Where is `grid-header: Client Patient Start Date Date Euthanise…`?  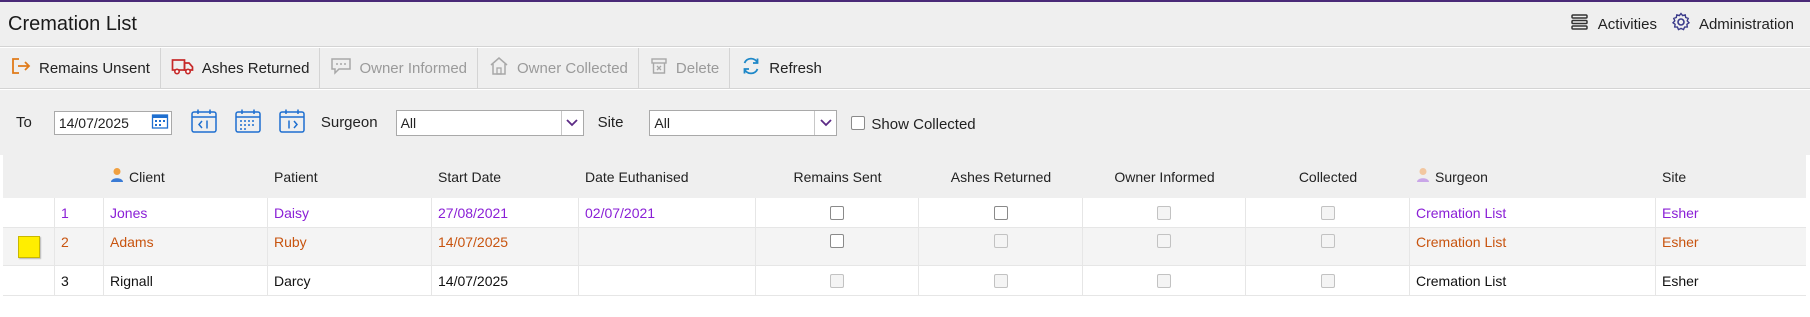
grid-header: Client Patient Start Date Date Euthanise… is located at coordinates (904, 176).